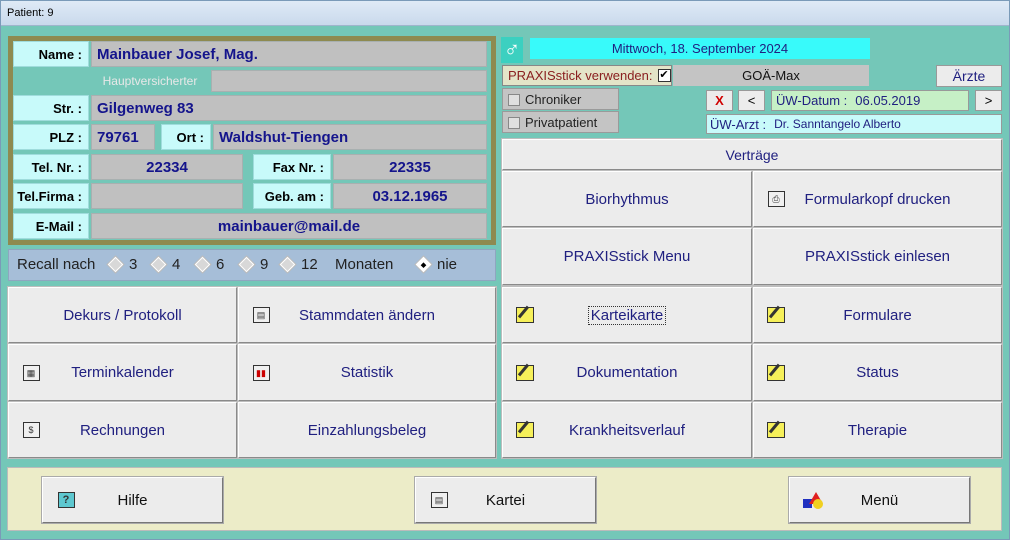  What do you see at coordinates (132, 500) in the screenshot?
I see `hilfe-button: ? Hilfe` at bounding box center [132, 500].